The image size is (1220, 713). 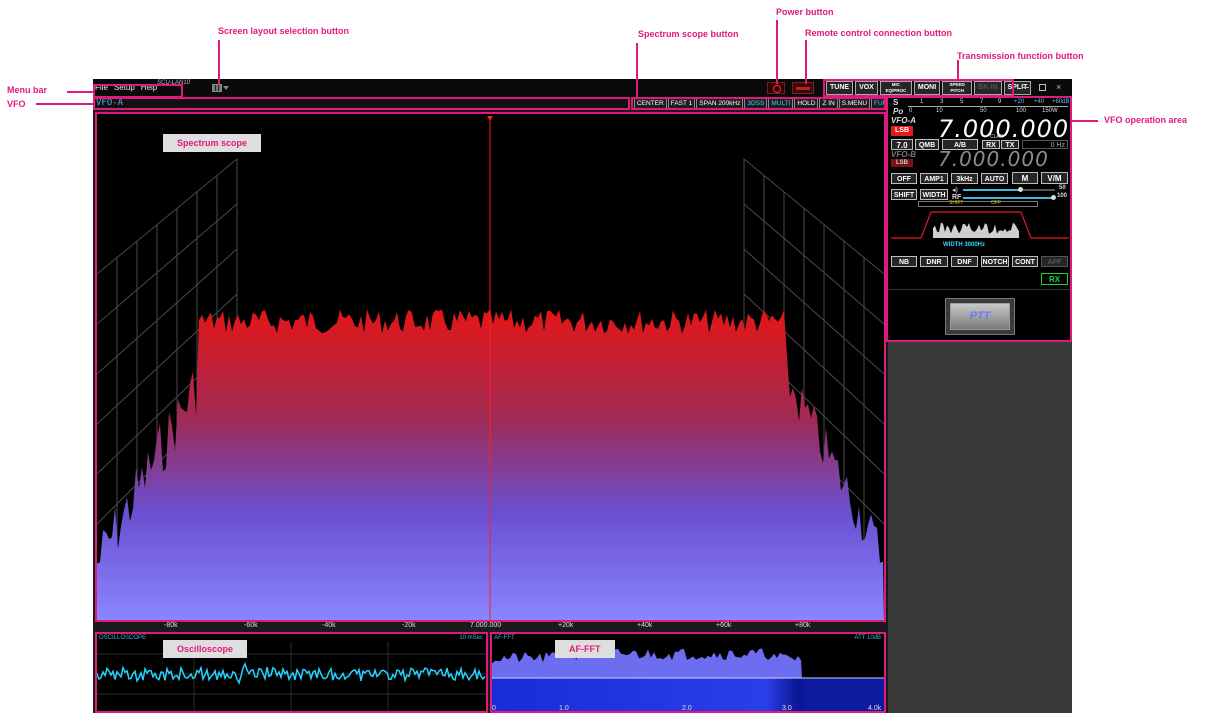 What do you see at coordinates (688, 672) in the screenshot?
I see `af-fft-highlight` at bounding box center [688, 672].